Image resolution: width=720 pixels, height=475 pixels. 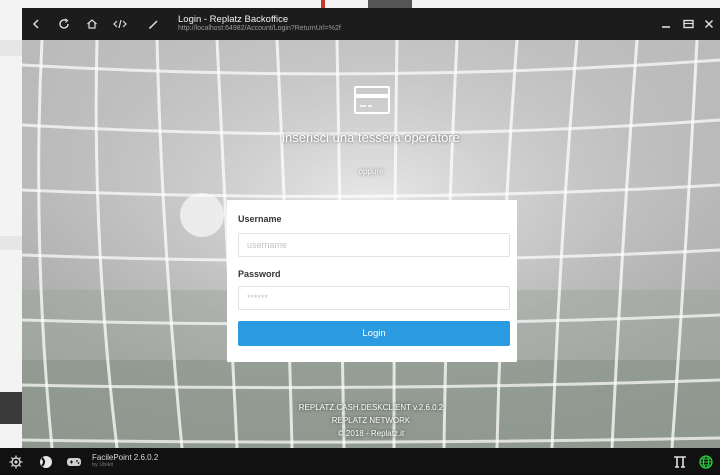 What do you see at coordinates (371, 420) in the screenshot?
I see `network-text: REPLATZ NETWORK` at bounding box center [371, 420].